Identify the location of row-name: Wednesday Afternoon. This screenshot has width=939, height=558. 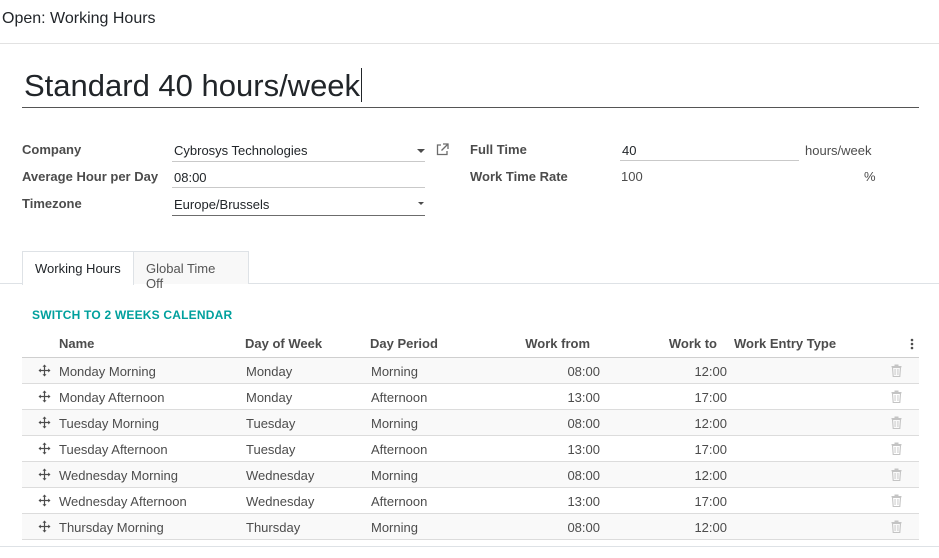
(123, 501).